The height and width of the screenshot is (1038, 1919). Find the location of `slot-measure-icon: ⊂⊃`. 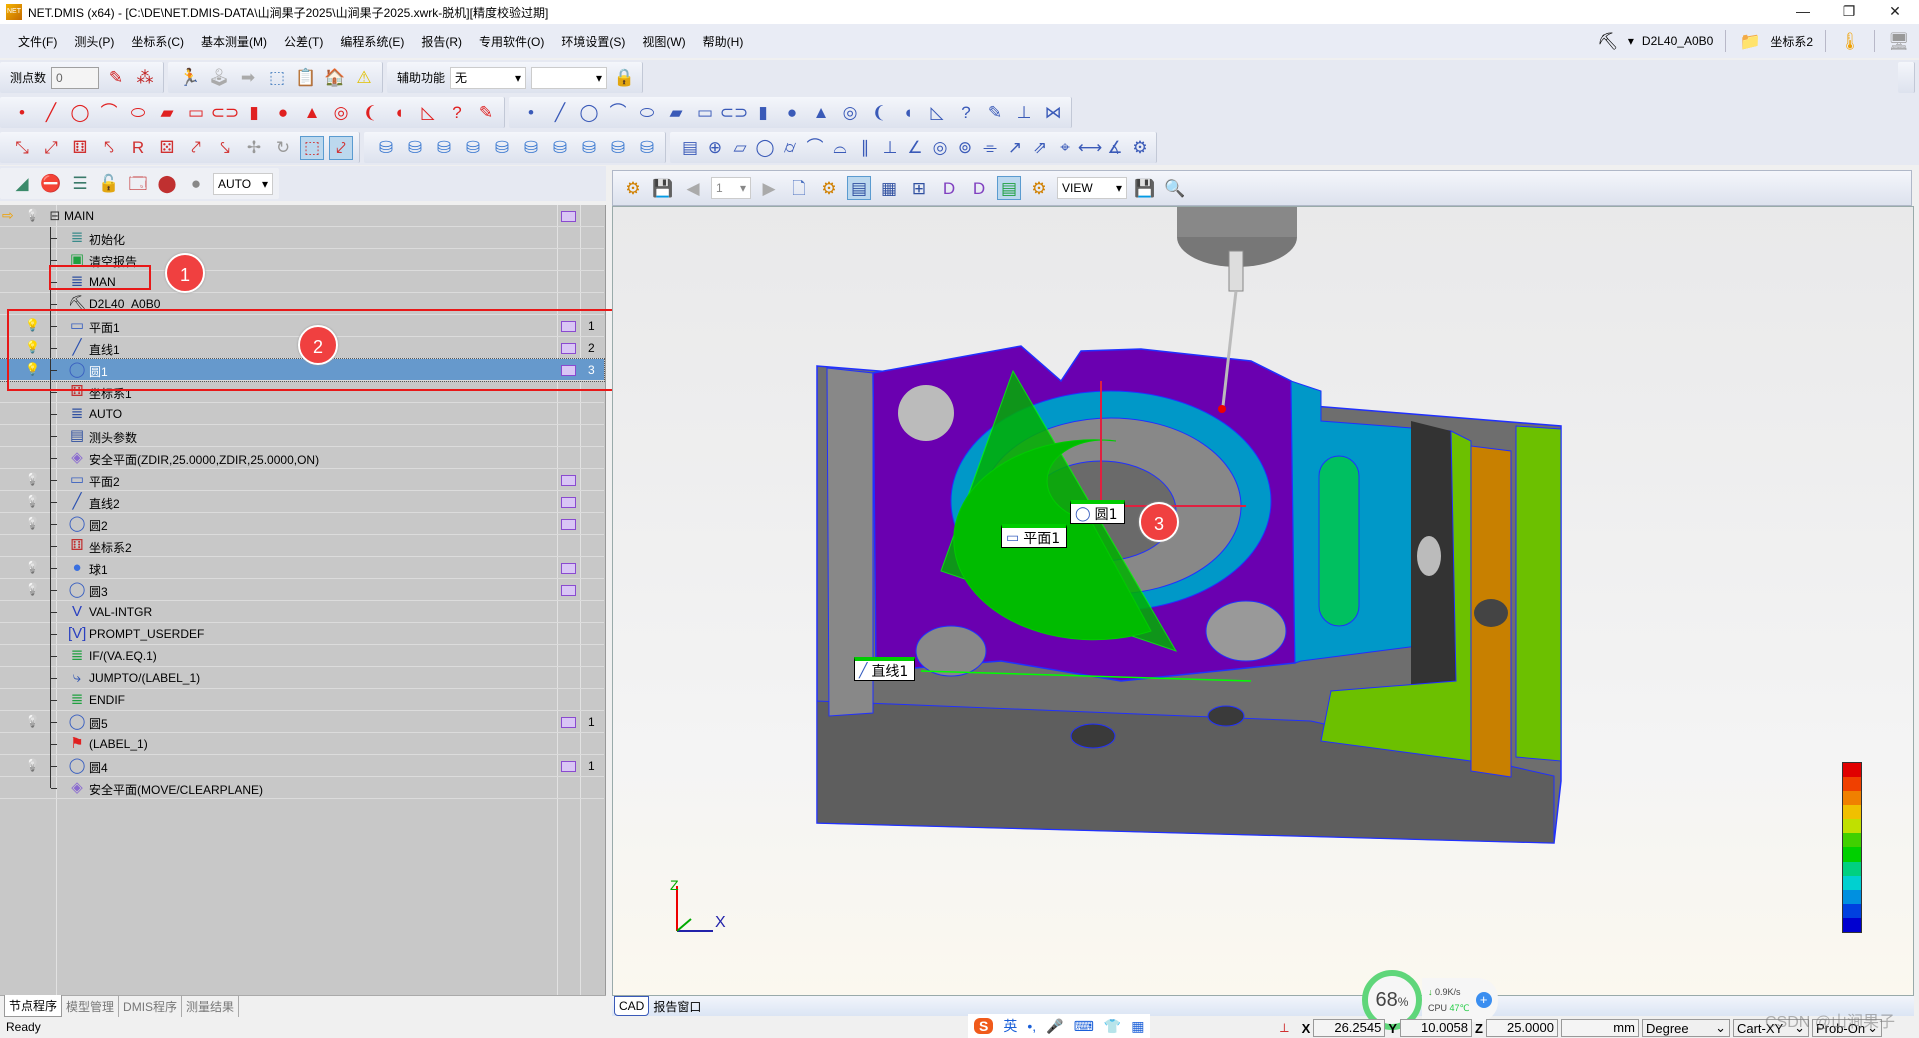

slot-measure-icon: ⊂⊃ is located at coordinates (225, 113).